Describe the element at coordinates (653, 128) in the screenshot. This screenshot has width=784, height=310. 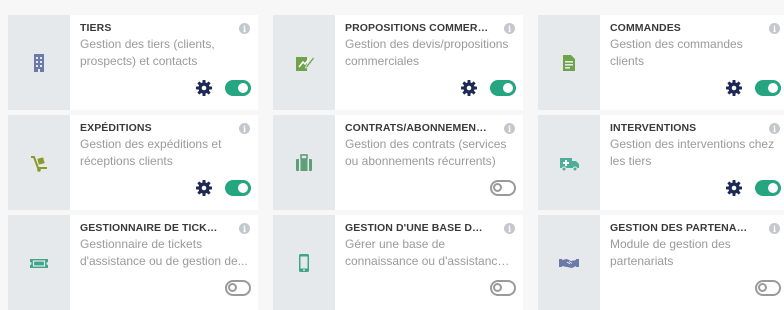
I see `module-title: INTERVENTIONS` at that location.